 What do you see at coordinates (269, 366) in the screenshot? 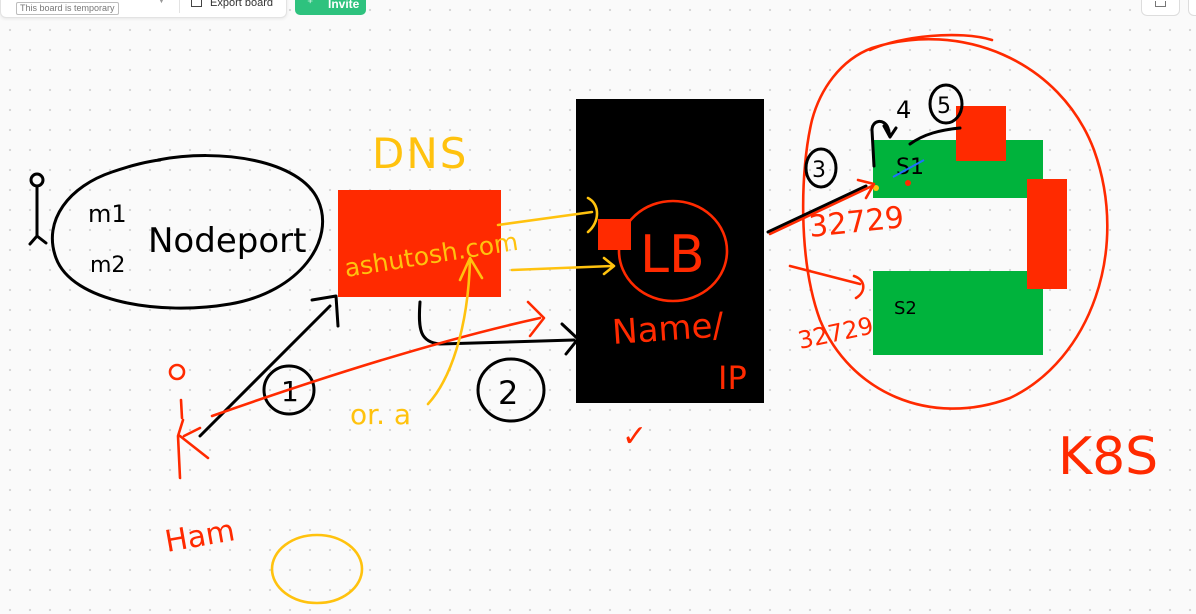
I see `arrow-human-to-dns` at bounding box center [269, 366].